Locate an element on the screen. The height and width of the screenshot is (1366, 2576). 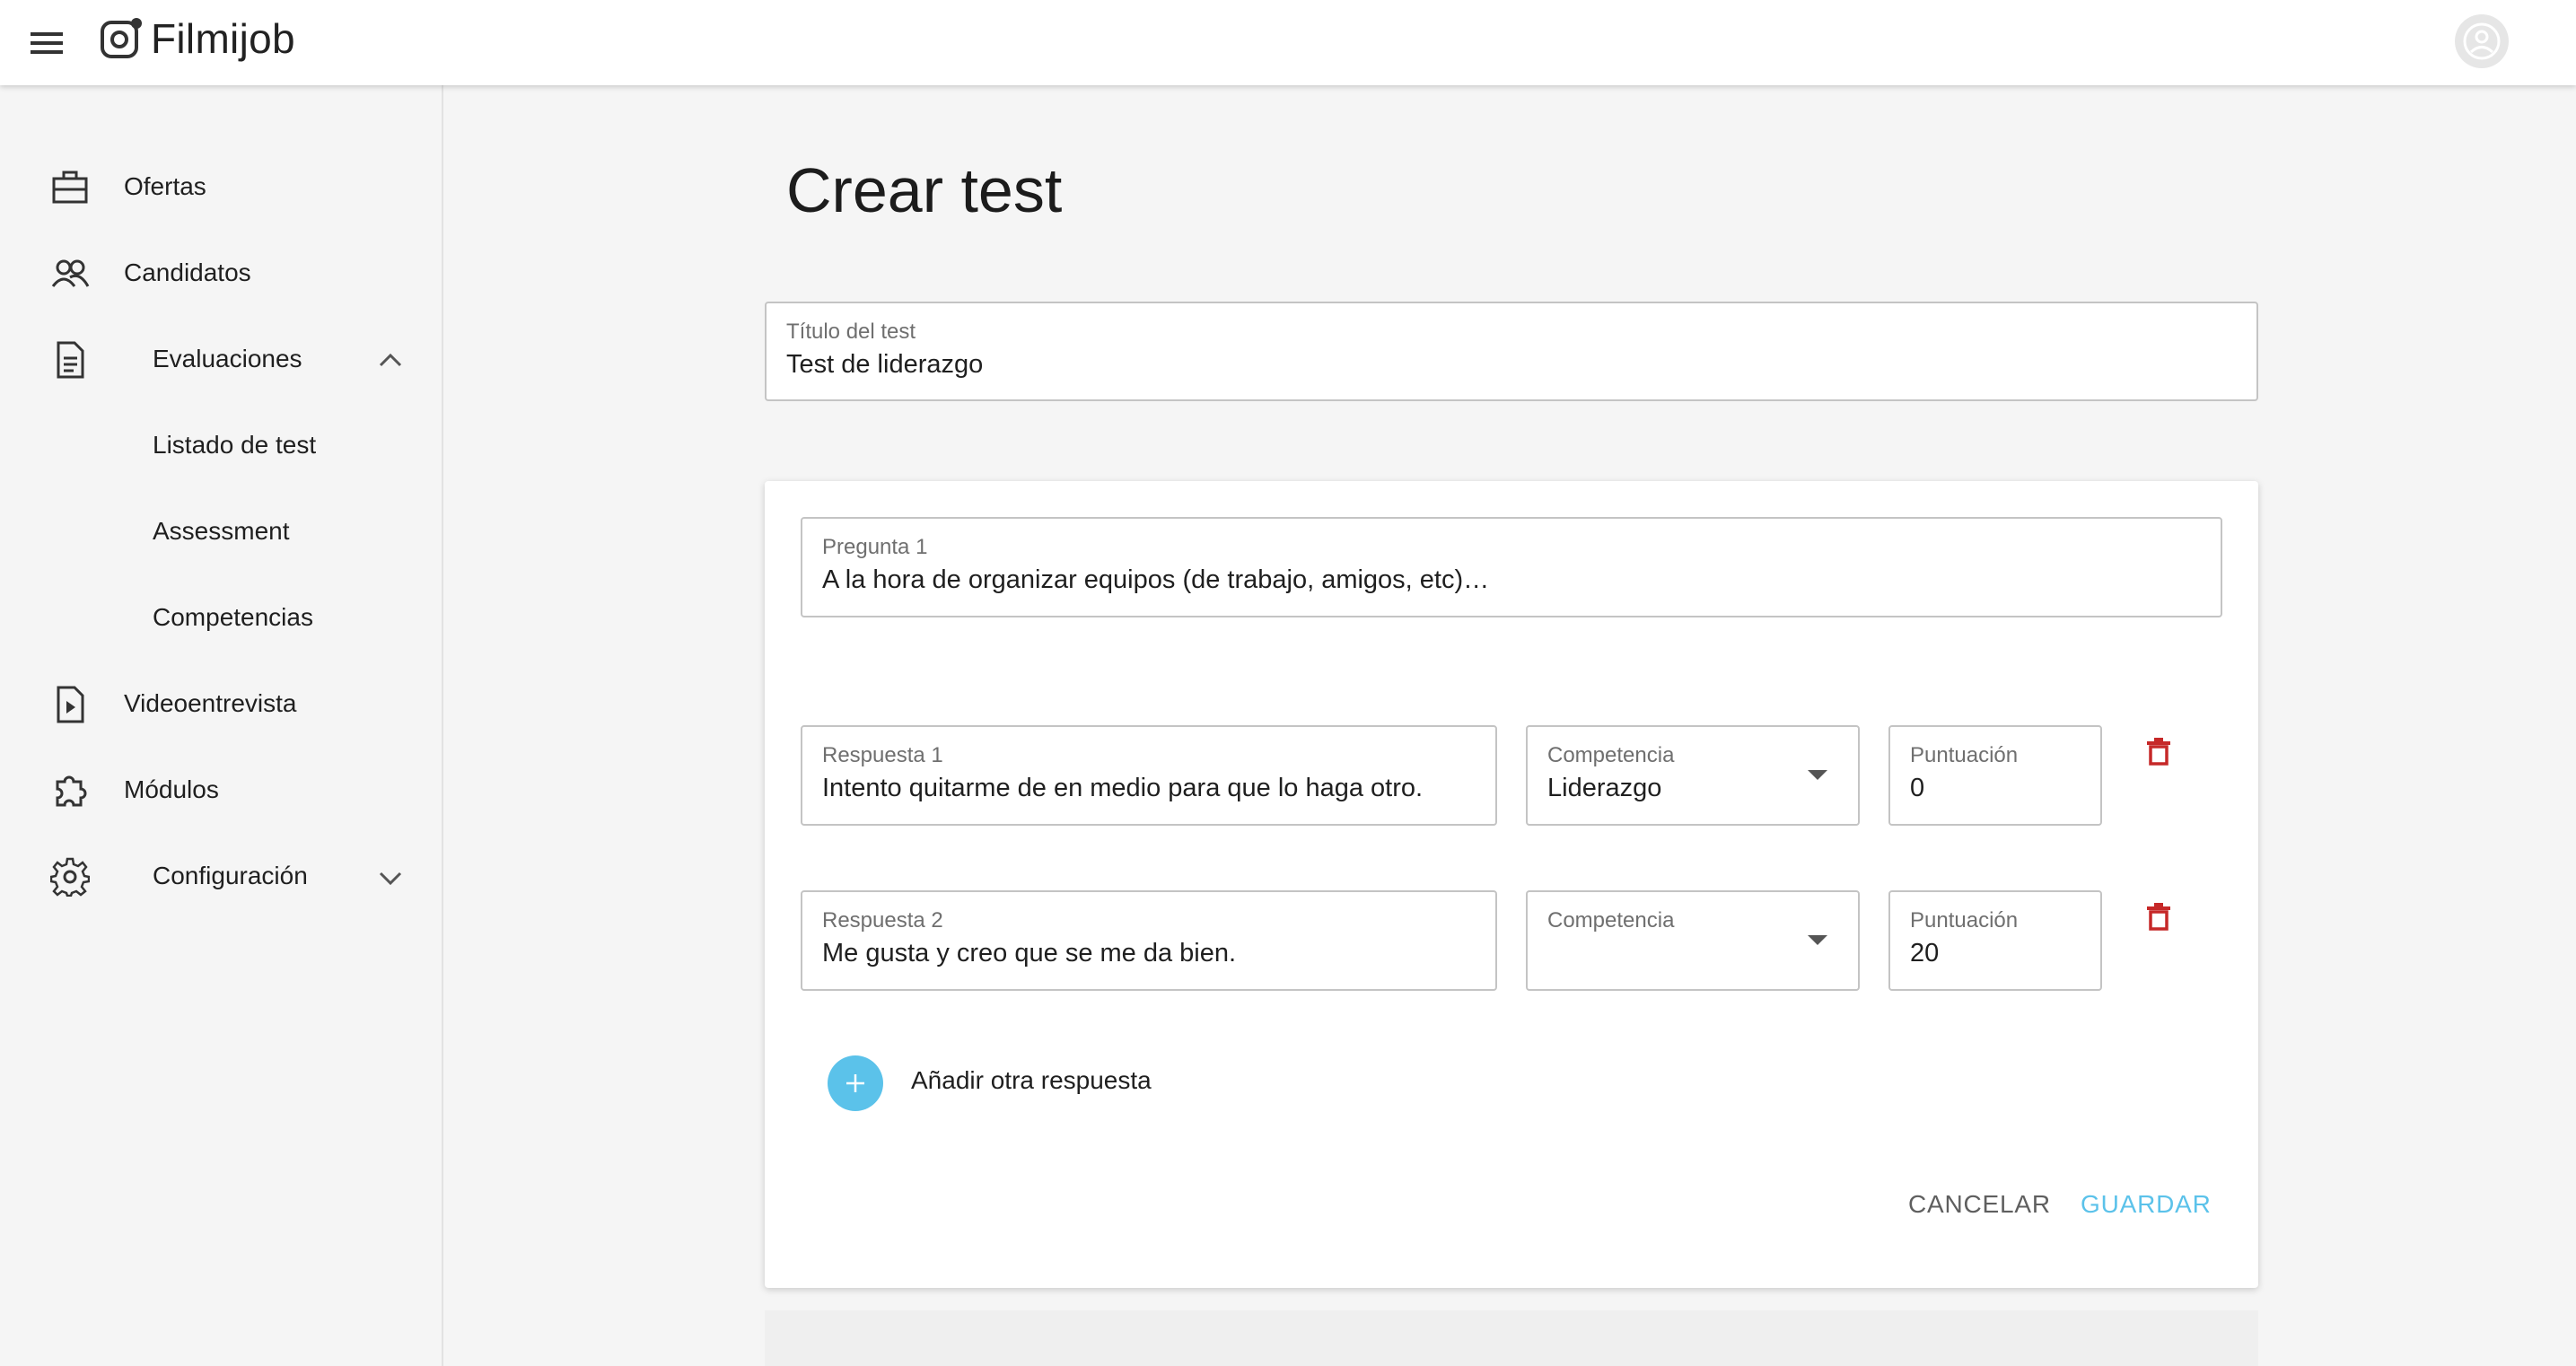
test-title-field: Título del test Test de liderazgo is located at coordinates (1511, 351).